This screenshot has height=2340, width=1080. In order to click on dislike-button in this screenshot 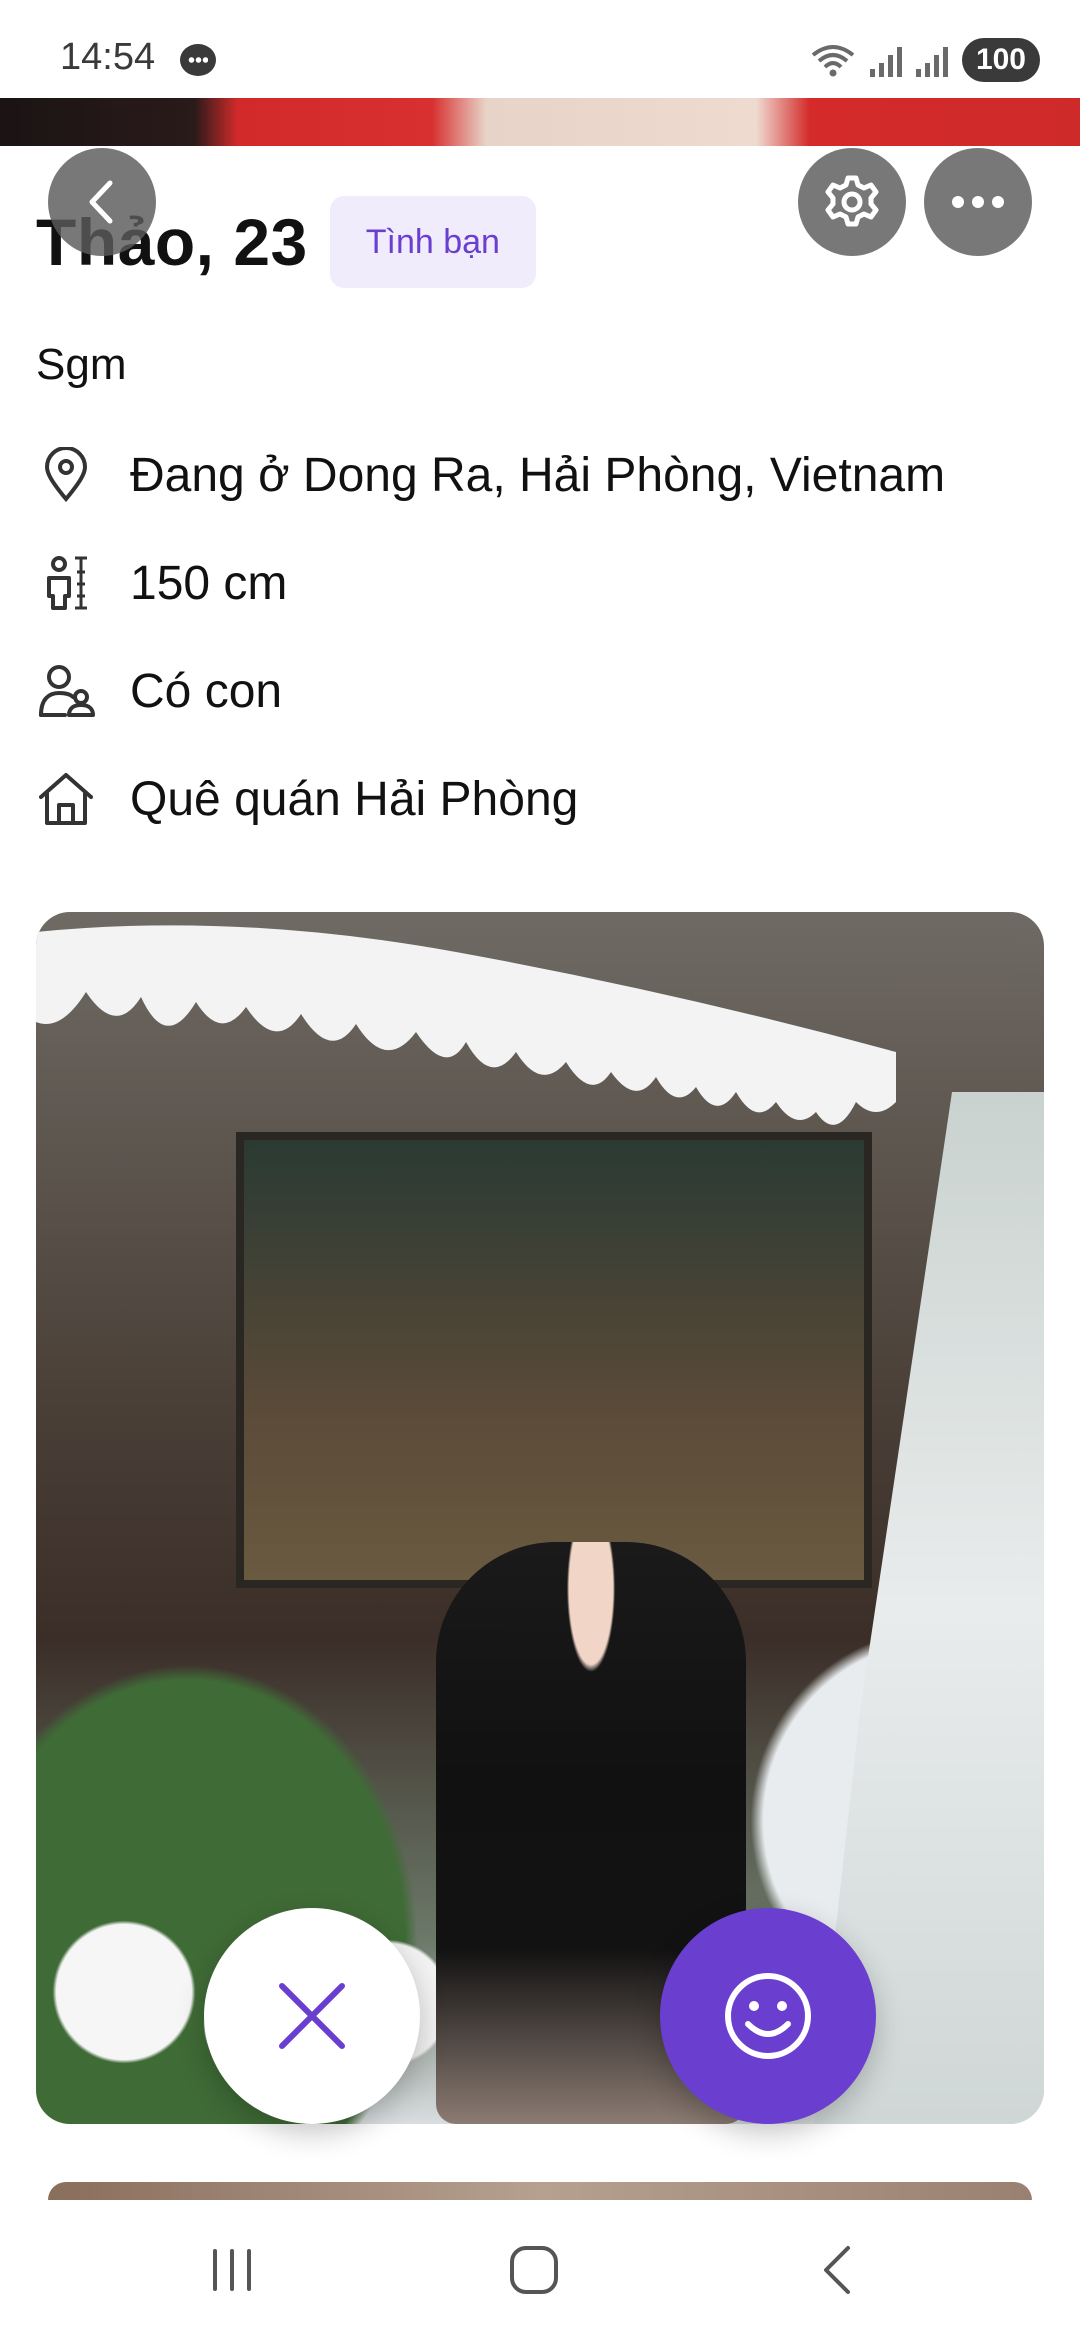, I will do `click(312, 2016)`.